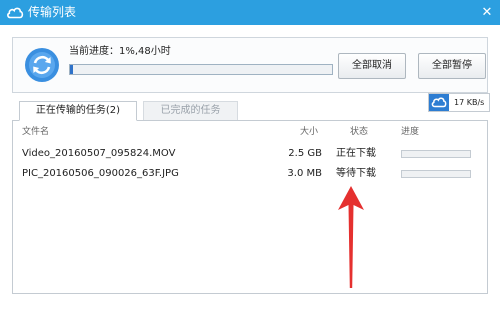 This screenshot has height=321, width=500. Describe the element at coordinates (78, 111) in the screenshot. I see `tab-in-progress: 正在传输的任务(2)` at that location.